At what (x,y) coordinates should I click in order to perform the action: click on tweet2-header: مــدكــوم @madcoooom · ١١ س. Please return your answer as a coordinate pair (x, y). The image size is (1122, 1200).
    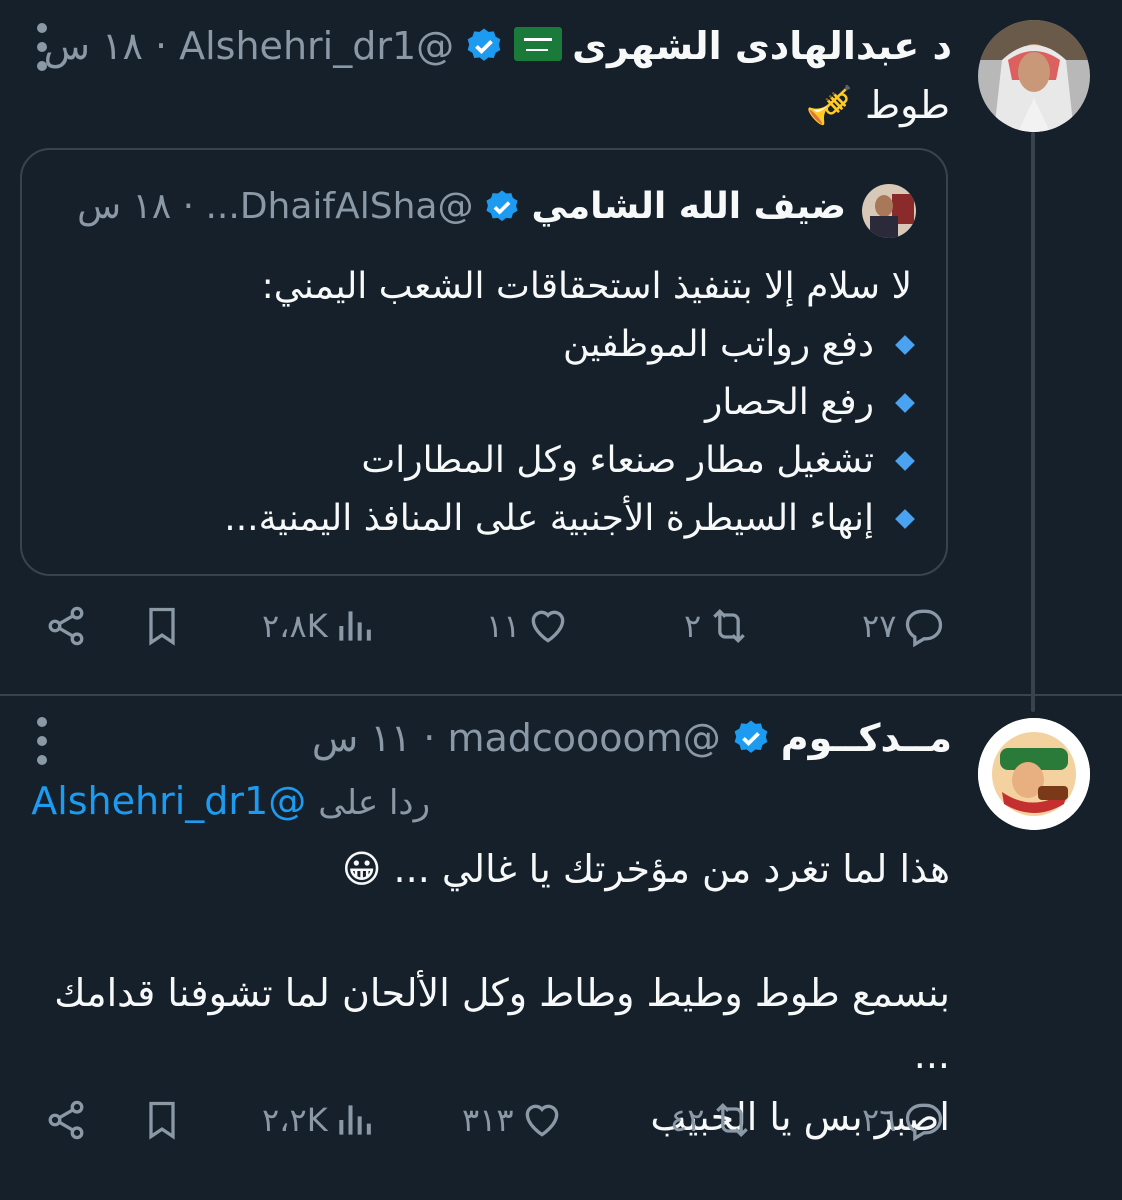
    Looking at the image, I should click on (632, 738).